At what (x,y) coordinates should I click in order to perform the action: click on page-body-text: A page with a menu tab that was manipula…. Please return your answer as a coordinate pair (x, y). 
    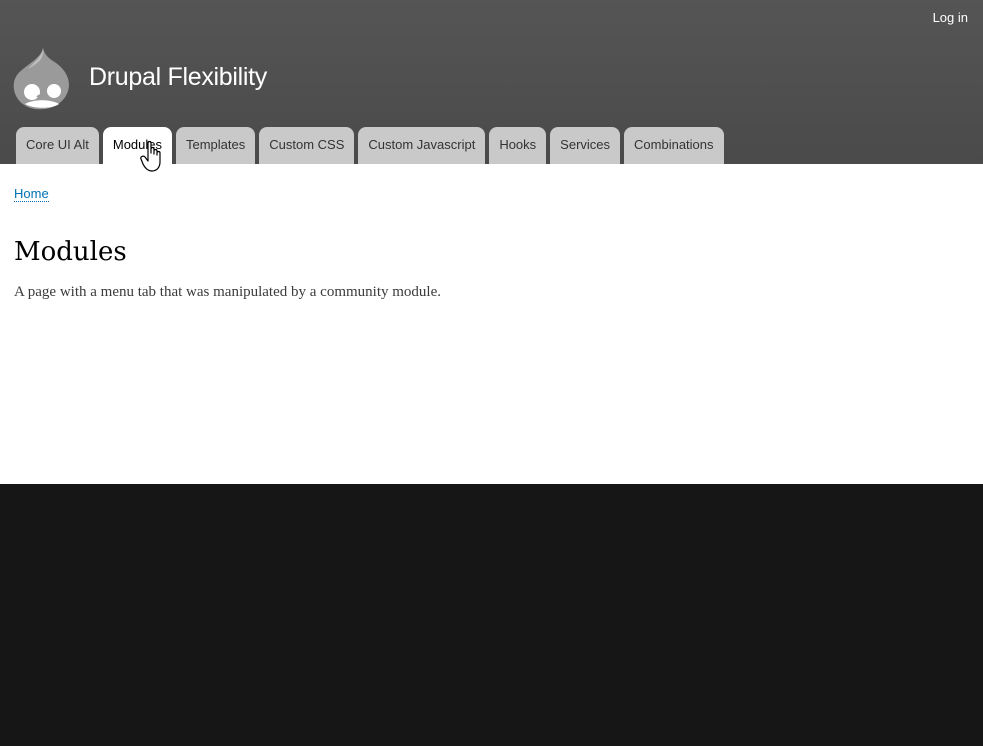
    Looking at the image, I should click on (227, 292).